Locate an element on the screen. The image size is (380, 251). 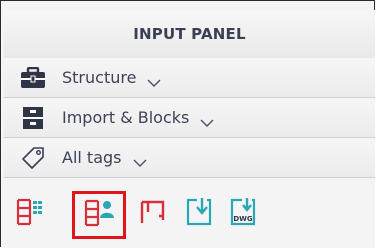
section-label: Import & Blocks is located at coordinates (126, 117).